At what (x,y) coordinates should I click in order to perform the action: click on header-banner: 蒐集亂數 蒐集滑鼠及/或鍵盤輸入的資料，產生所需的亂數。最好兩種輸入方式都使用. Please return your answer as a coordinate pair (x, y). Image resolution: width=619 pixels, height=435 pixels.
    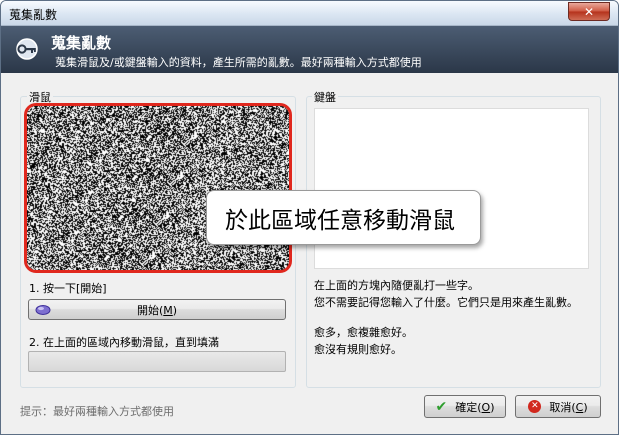
    Looking at the image, I should click on (309, 49).